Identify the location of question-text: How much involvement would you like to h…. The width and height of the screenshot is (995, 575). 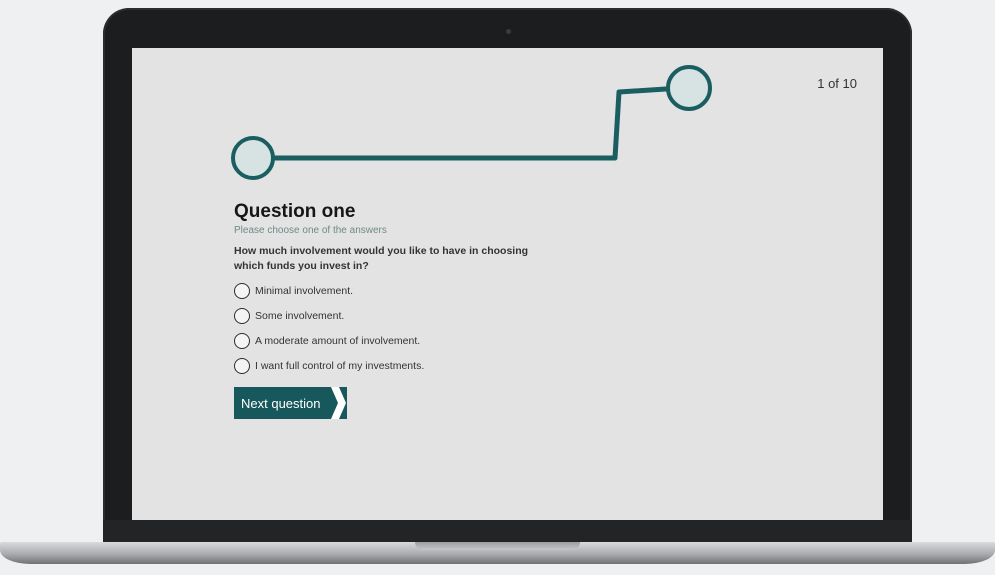
(381, 258).